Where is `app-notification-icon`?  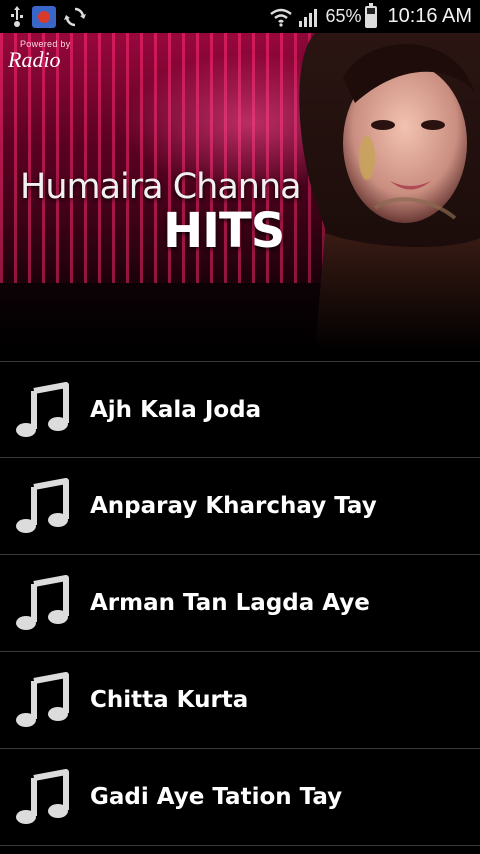
app-notification-icon is located at coordinates (44, 16).